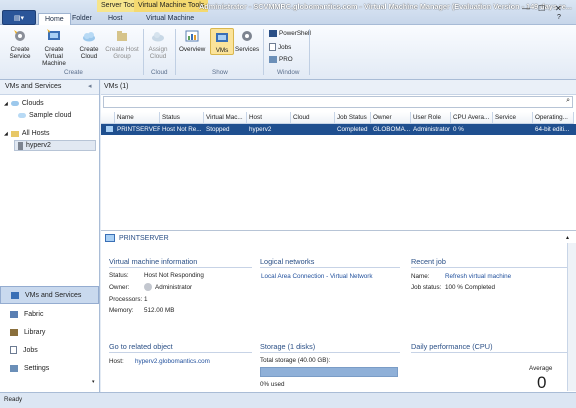 This screenshot has width=576, height=408. I want to click on details-title: PRINTSERVER, so click(137, 238).